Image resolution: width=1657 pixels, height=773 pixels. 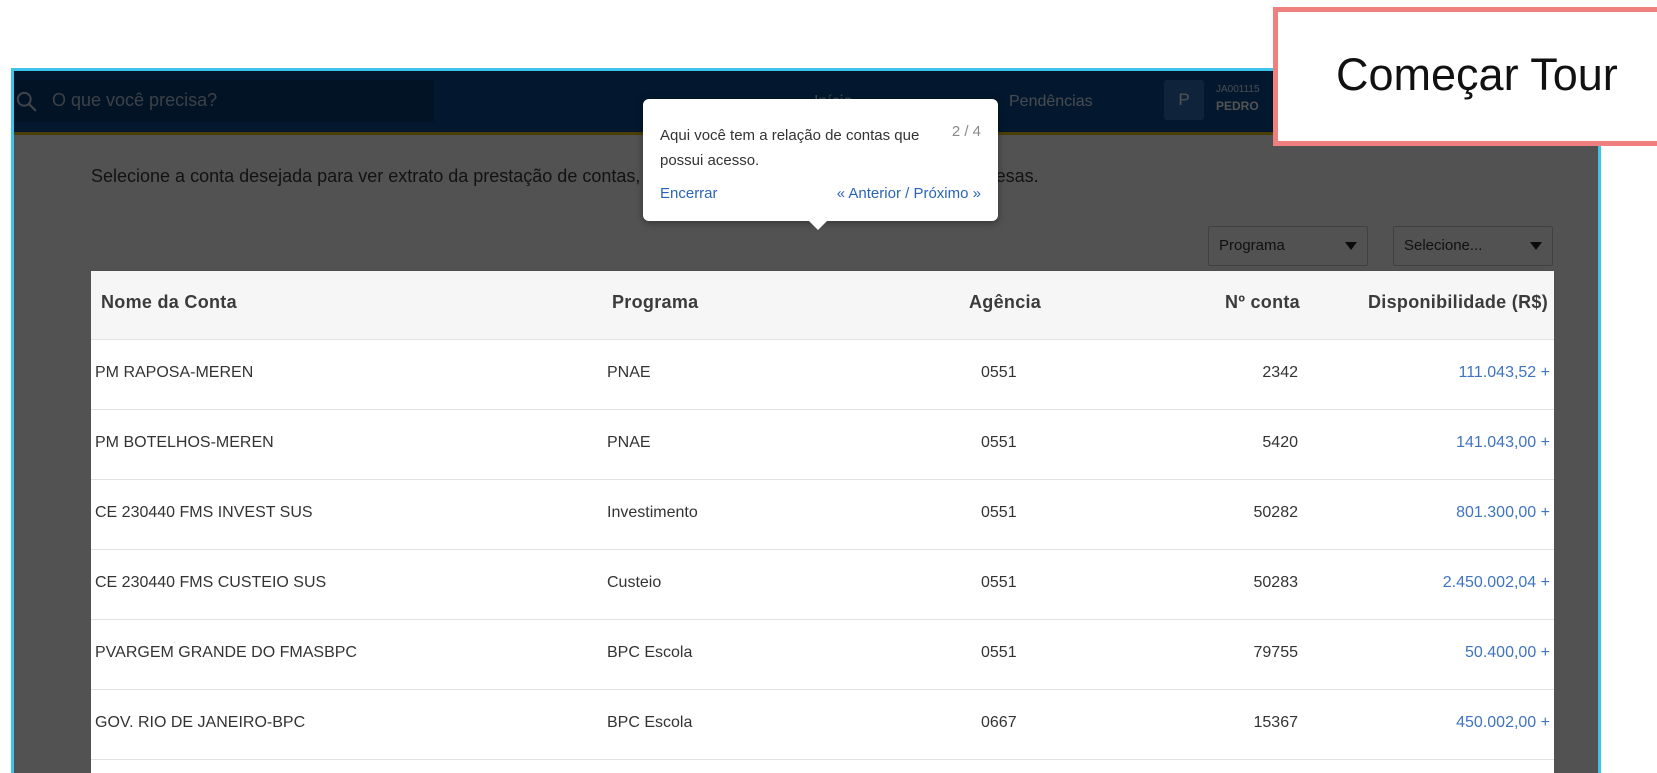 What do you see at coordinates (818, 225) in the screenshot?
I see `tooltip-arrow` at bounding box center [818, 225].